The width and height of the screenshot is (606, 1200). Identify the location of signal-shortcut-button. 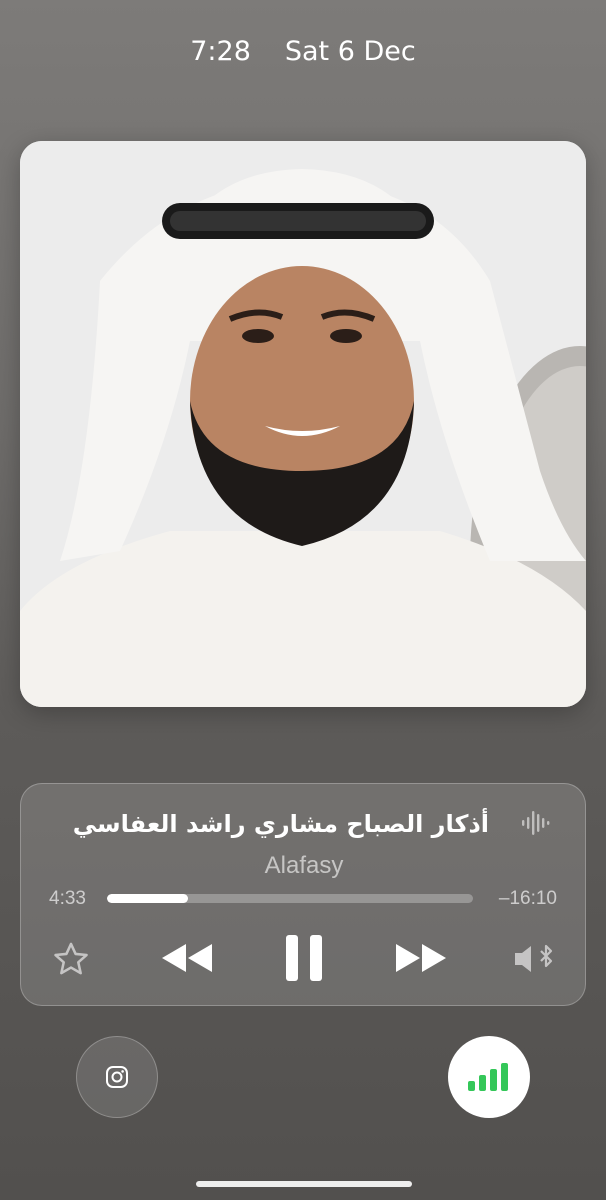
(489, 1077).